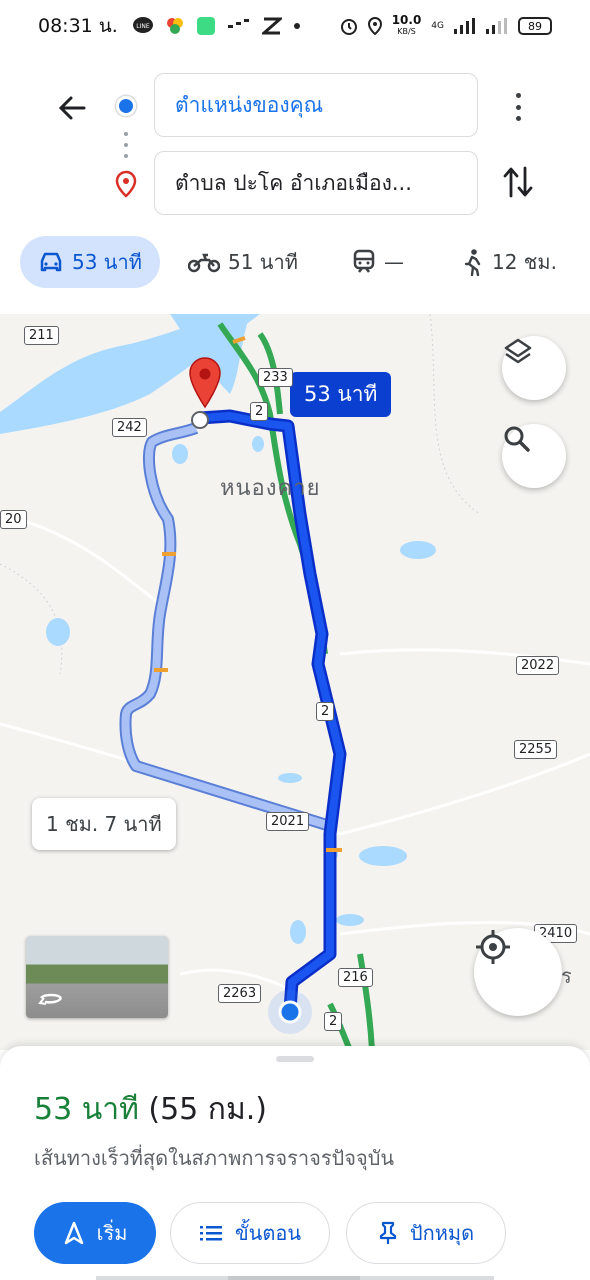  Describe the element at coordinates (493, 947) in the screenshot. I see `crosshair-icon` at that location.